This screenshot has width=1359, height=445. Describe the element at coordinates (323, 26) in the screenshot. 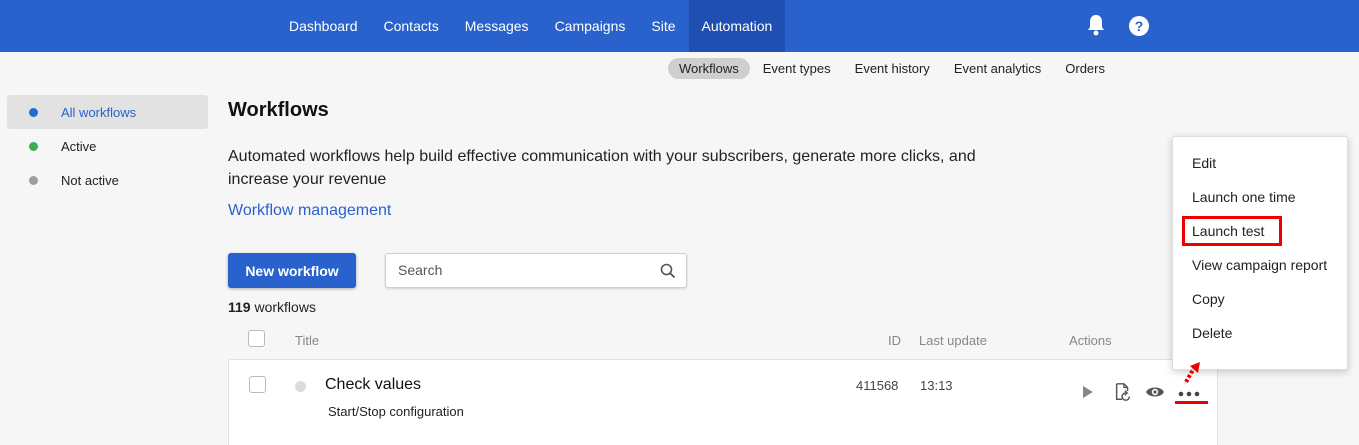

I see `nav-dashboard: Dashboard` at that location.